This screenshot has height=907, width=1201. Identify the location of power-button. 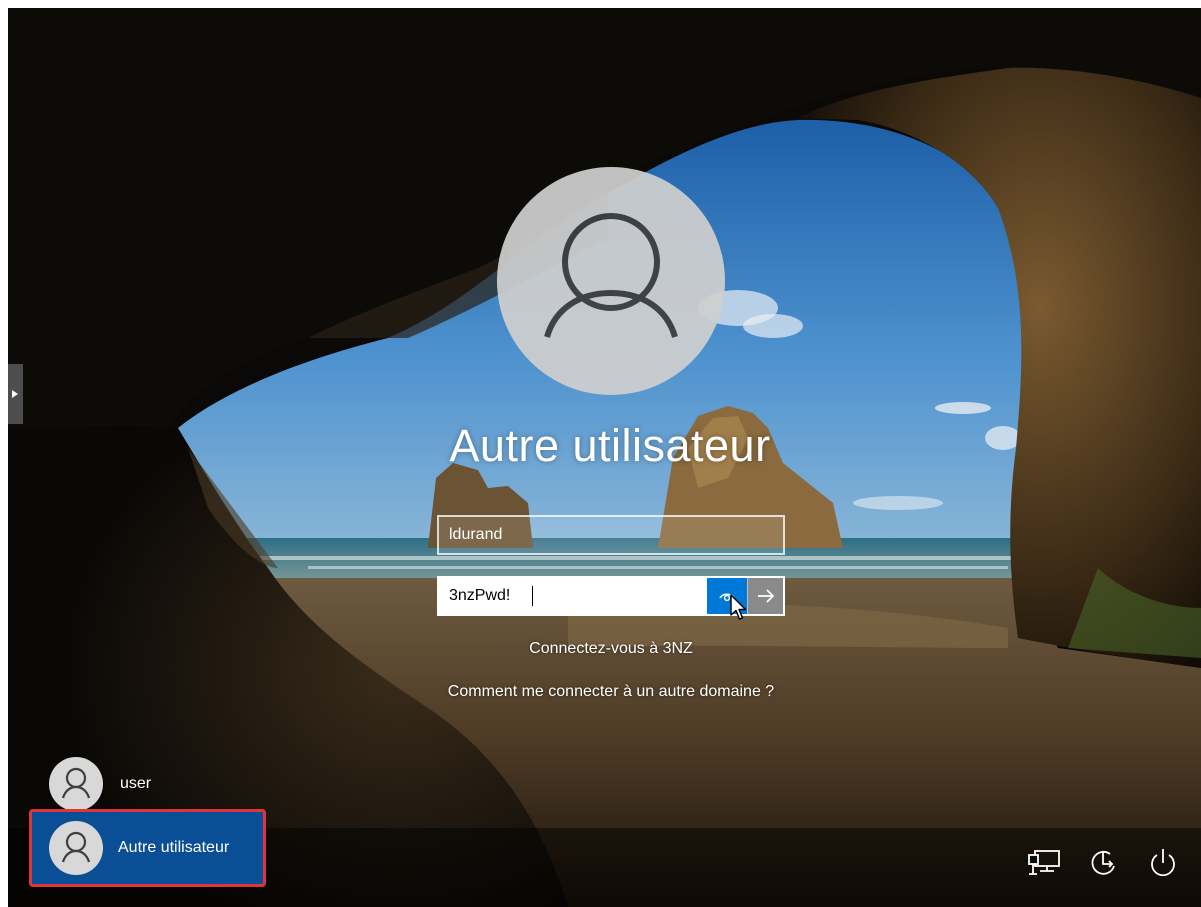
(1163, 863).